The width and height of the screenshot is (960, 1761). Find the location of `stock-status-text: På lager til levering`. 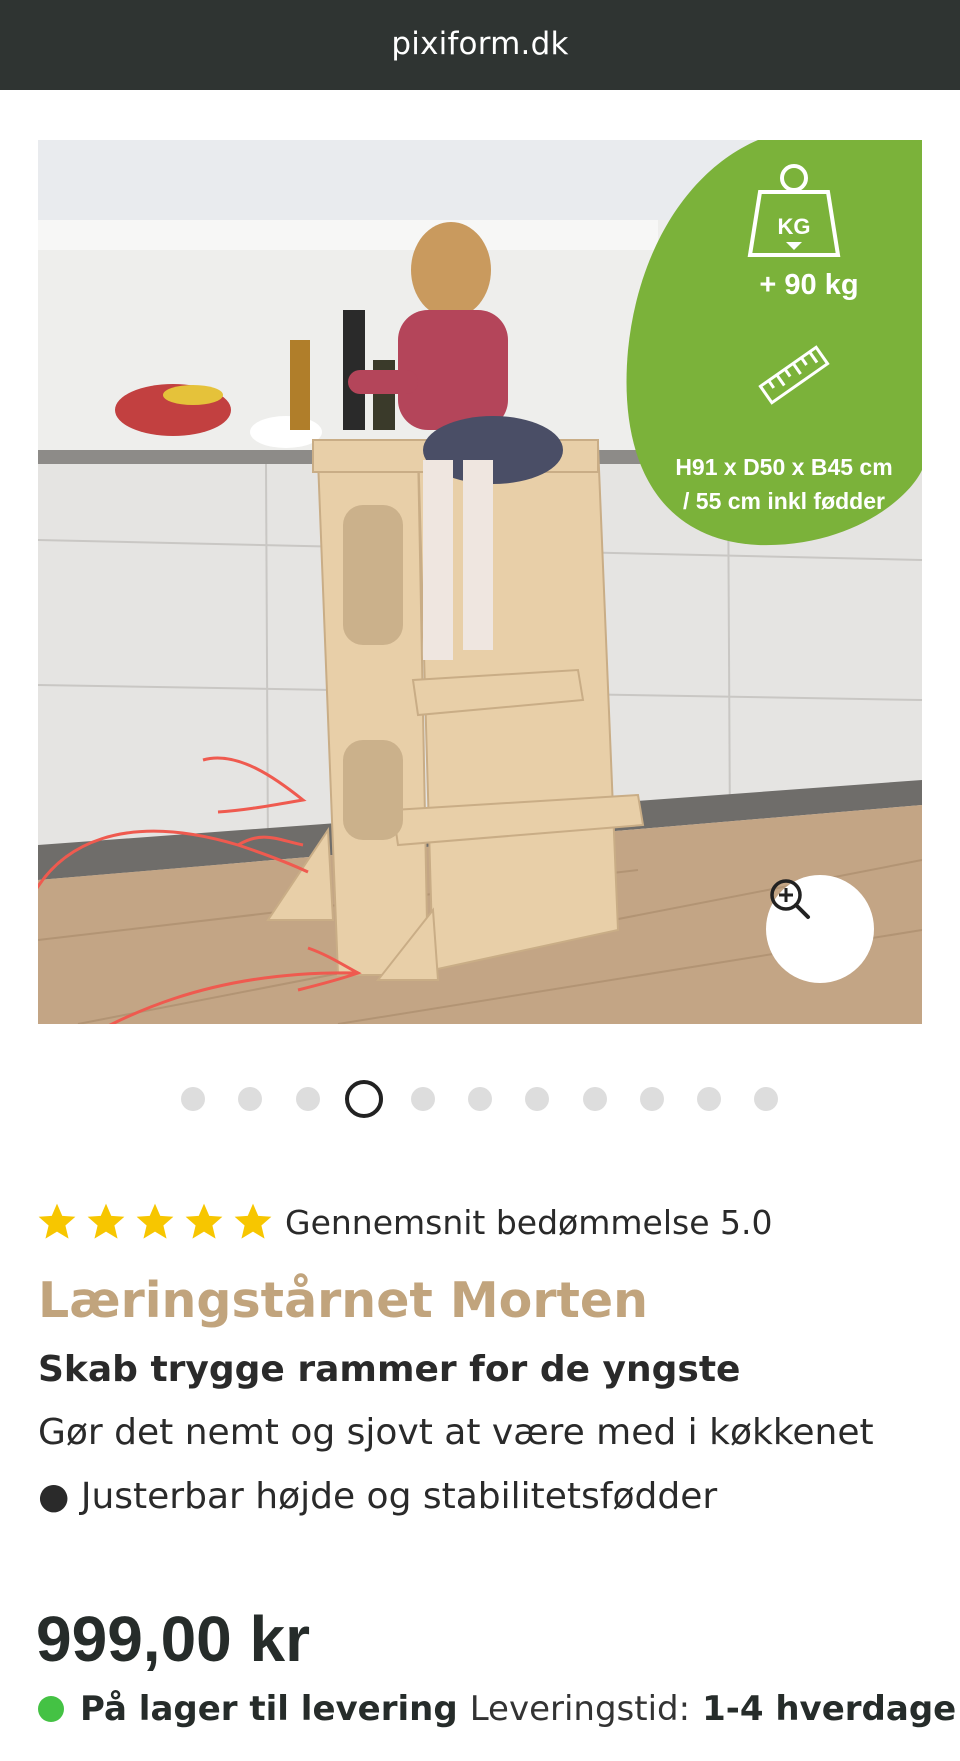

stock-status-text: På lager til levering is located at coordinates (269, 1709).